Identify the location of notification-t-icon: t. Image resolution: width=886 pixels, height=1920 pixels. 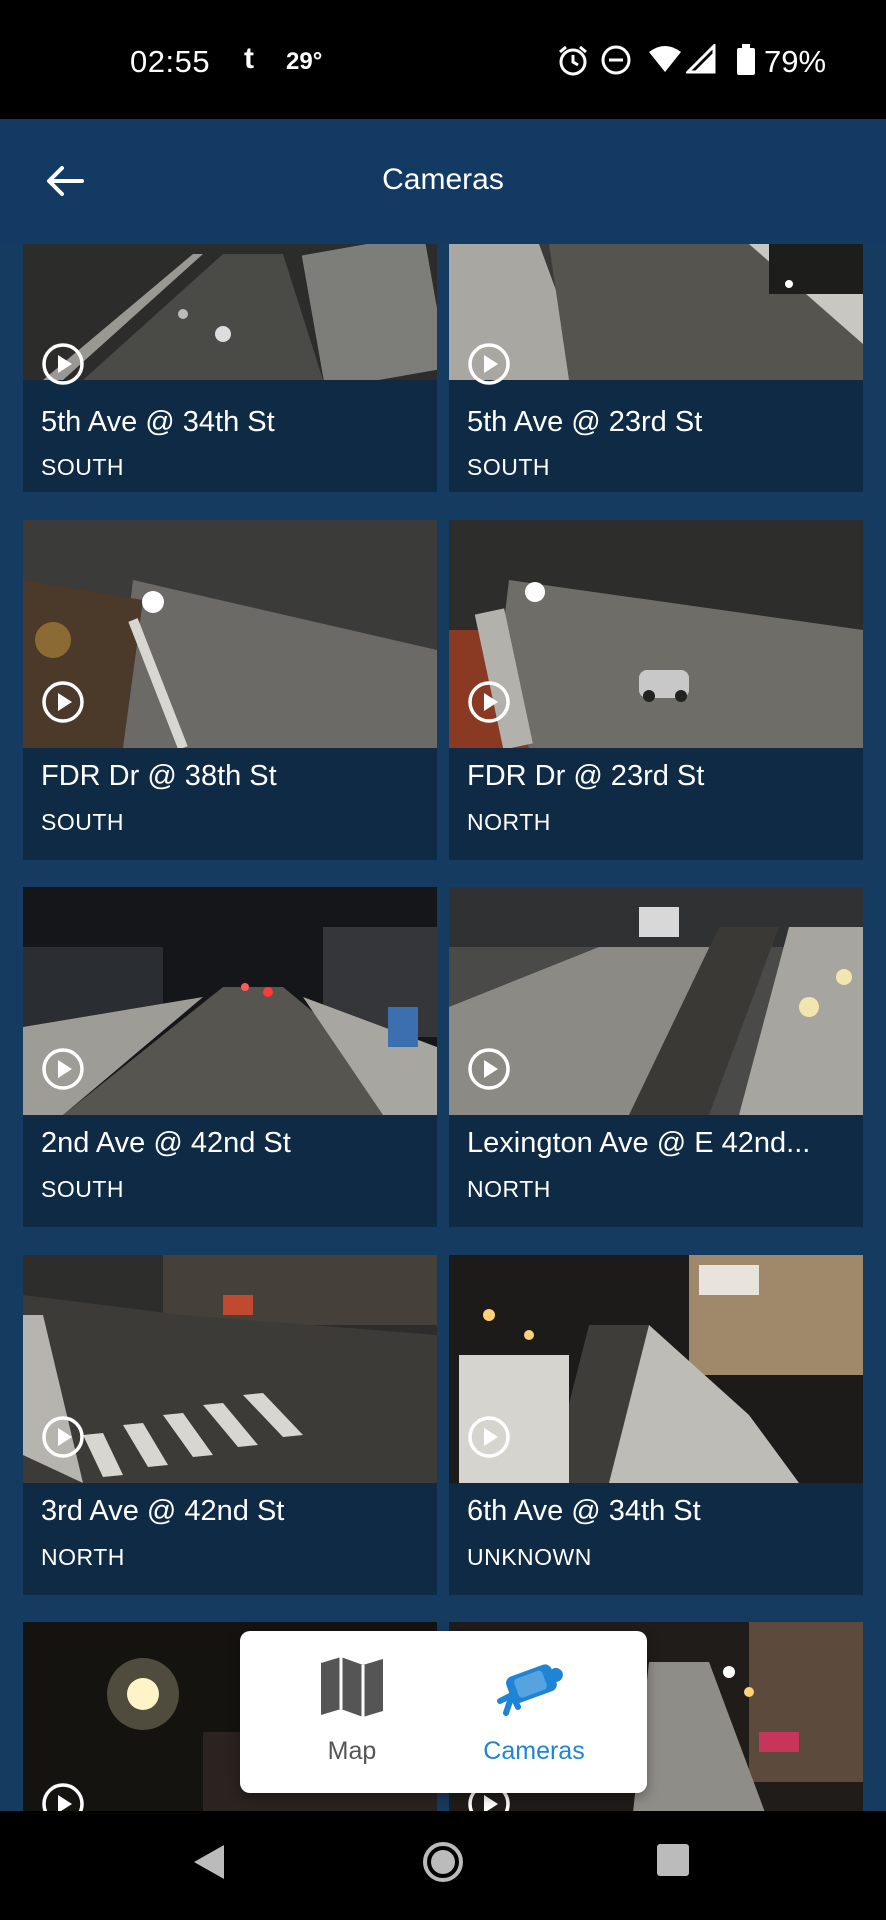
(249, 58).